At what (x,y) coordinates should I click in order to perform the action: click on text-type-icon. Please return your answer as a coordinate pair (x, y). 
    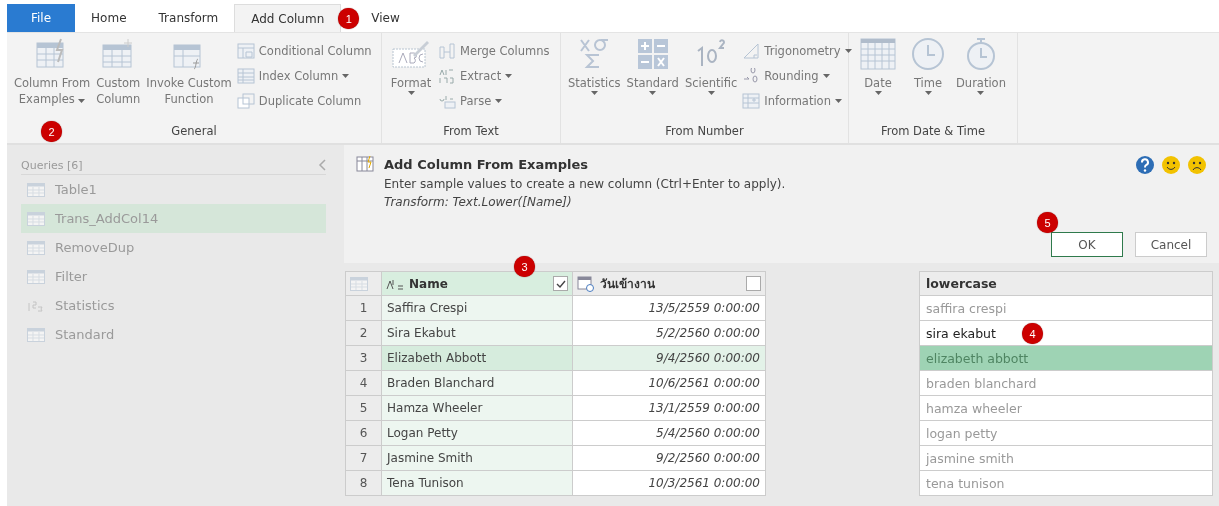
    Looking at the image, I should click on (395, 283).